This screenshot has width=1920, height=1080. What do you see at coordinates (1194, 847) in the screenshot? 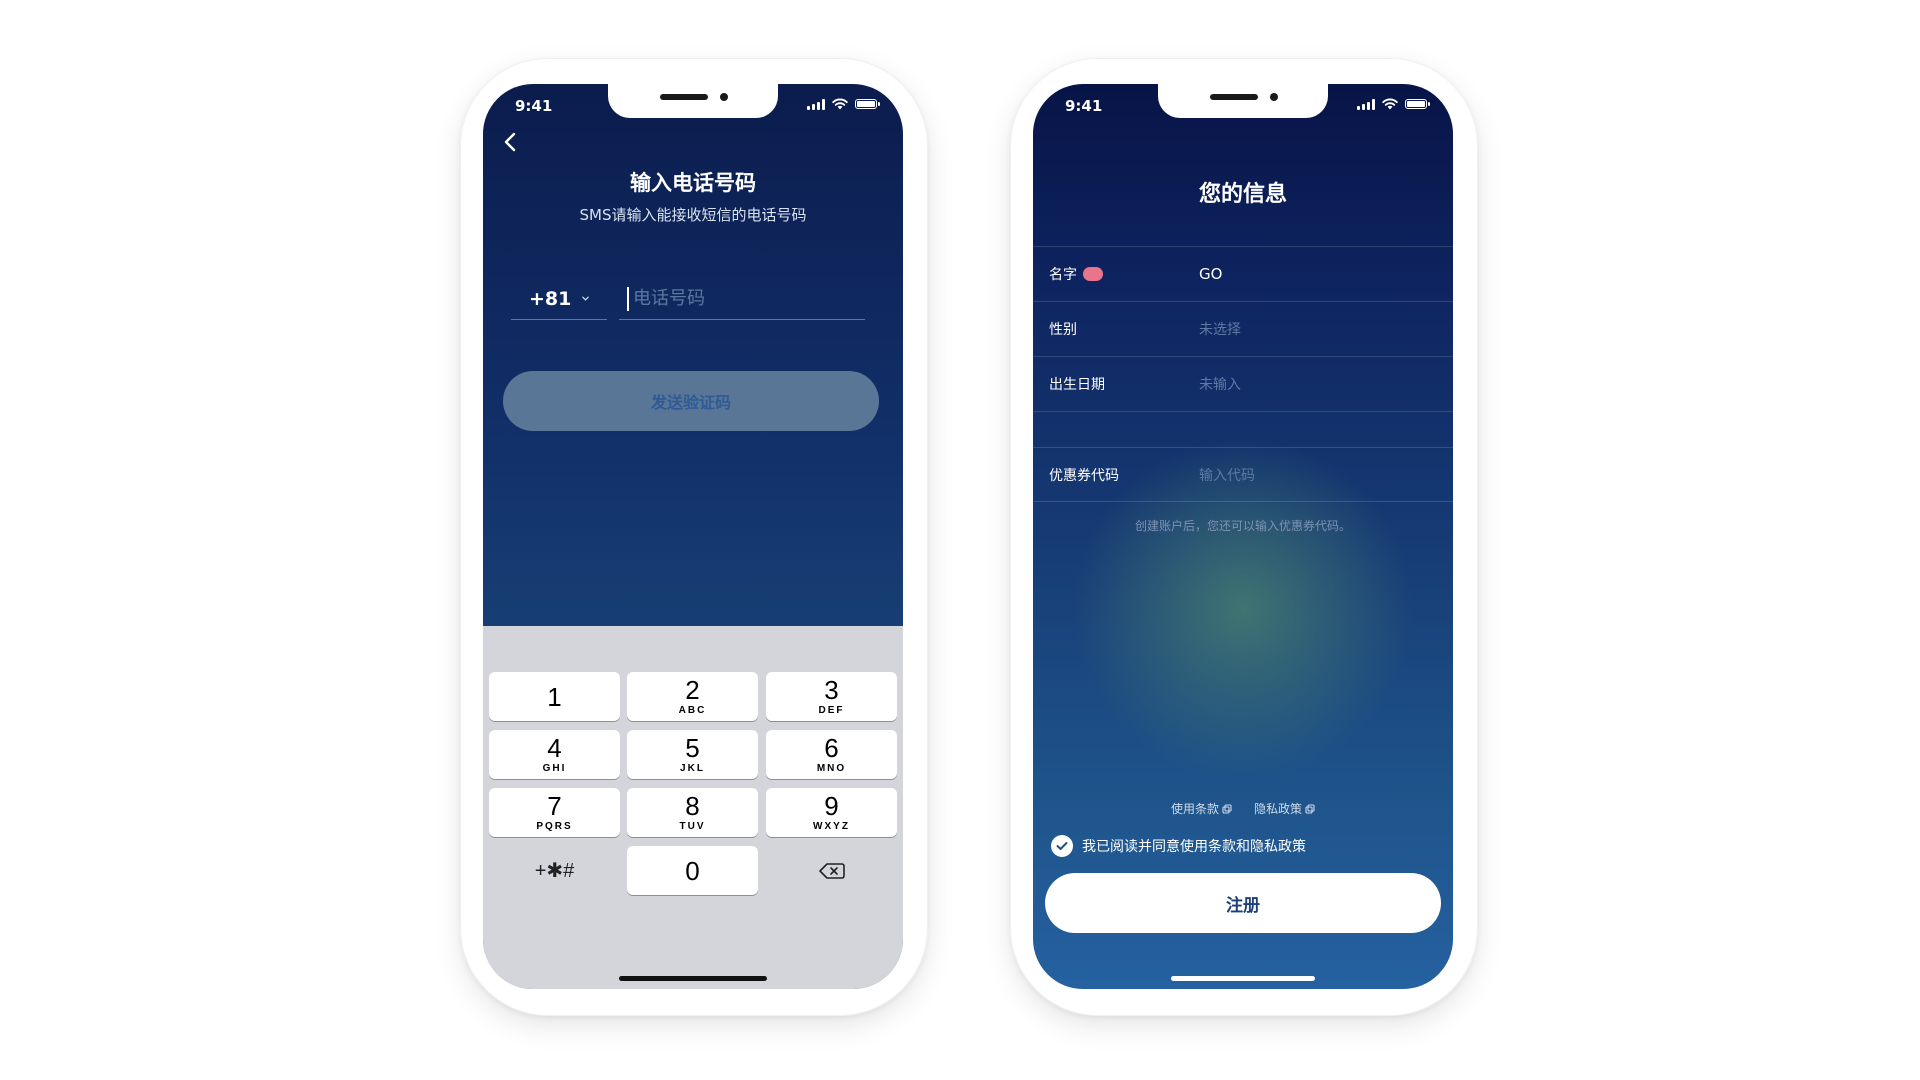
I see `agree-text: 我已阅读并同意使用条款和隐私政策` at bounding box center [1194, 847].